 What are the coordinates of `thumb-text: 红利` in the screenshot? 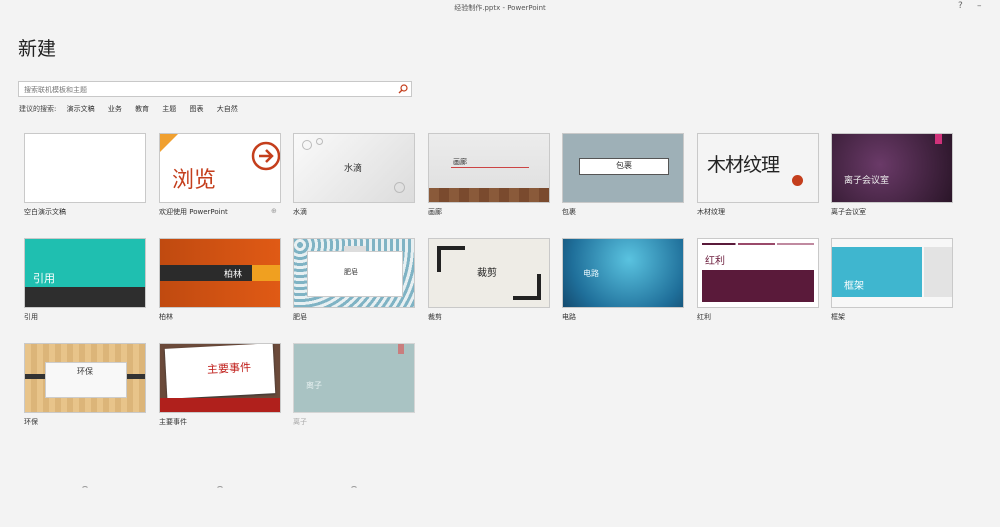 It's located at (715, 261).